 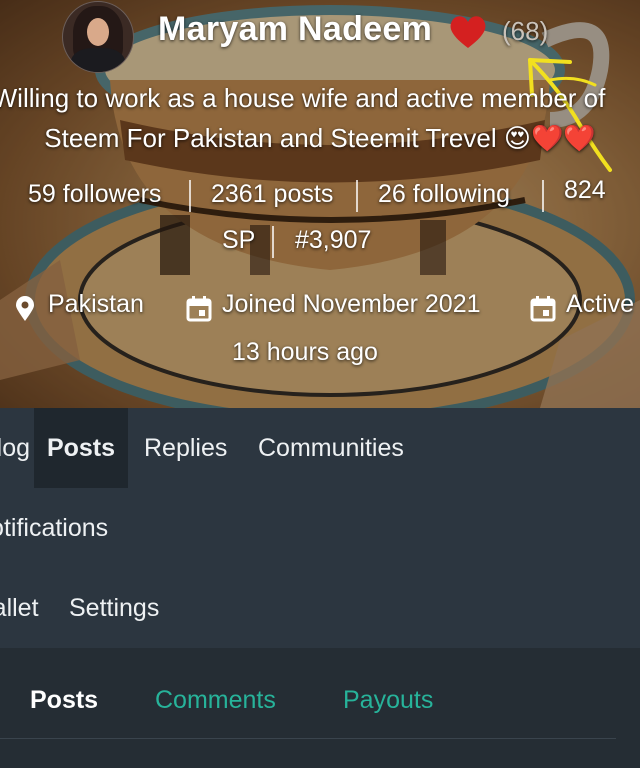 I want to click on emoji-icons: 😍❤️❤️, so click(x=549, y=138).